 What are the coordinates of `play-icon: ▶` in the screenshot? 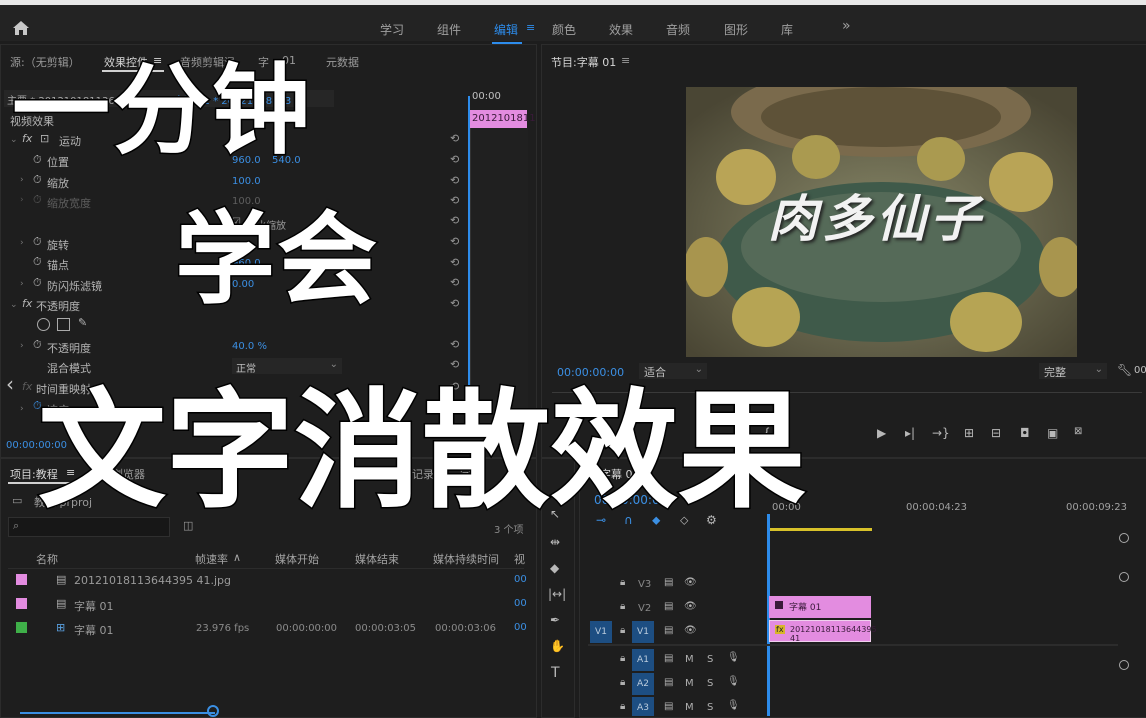 It's located at (881, 433).